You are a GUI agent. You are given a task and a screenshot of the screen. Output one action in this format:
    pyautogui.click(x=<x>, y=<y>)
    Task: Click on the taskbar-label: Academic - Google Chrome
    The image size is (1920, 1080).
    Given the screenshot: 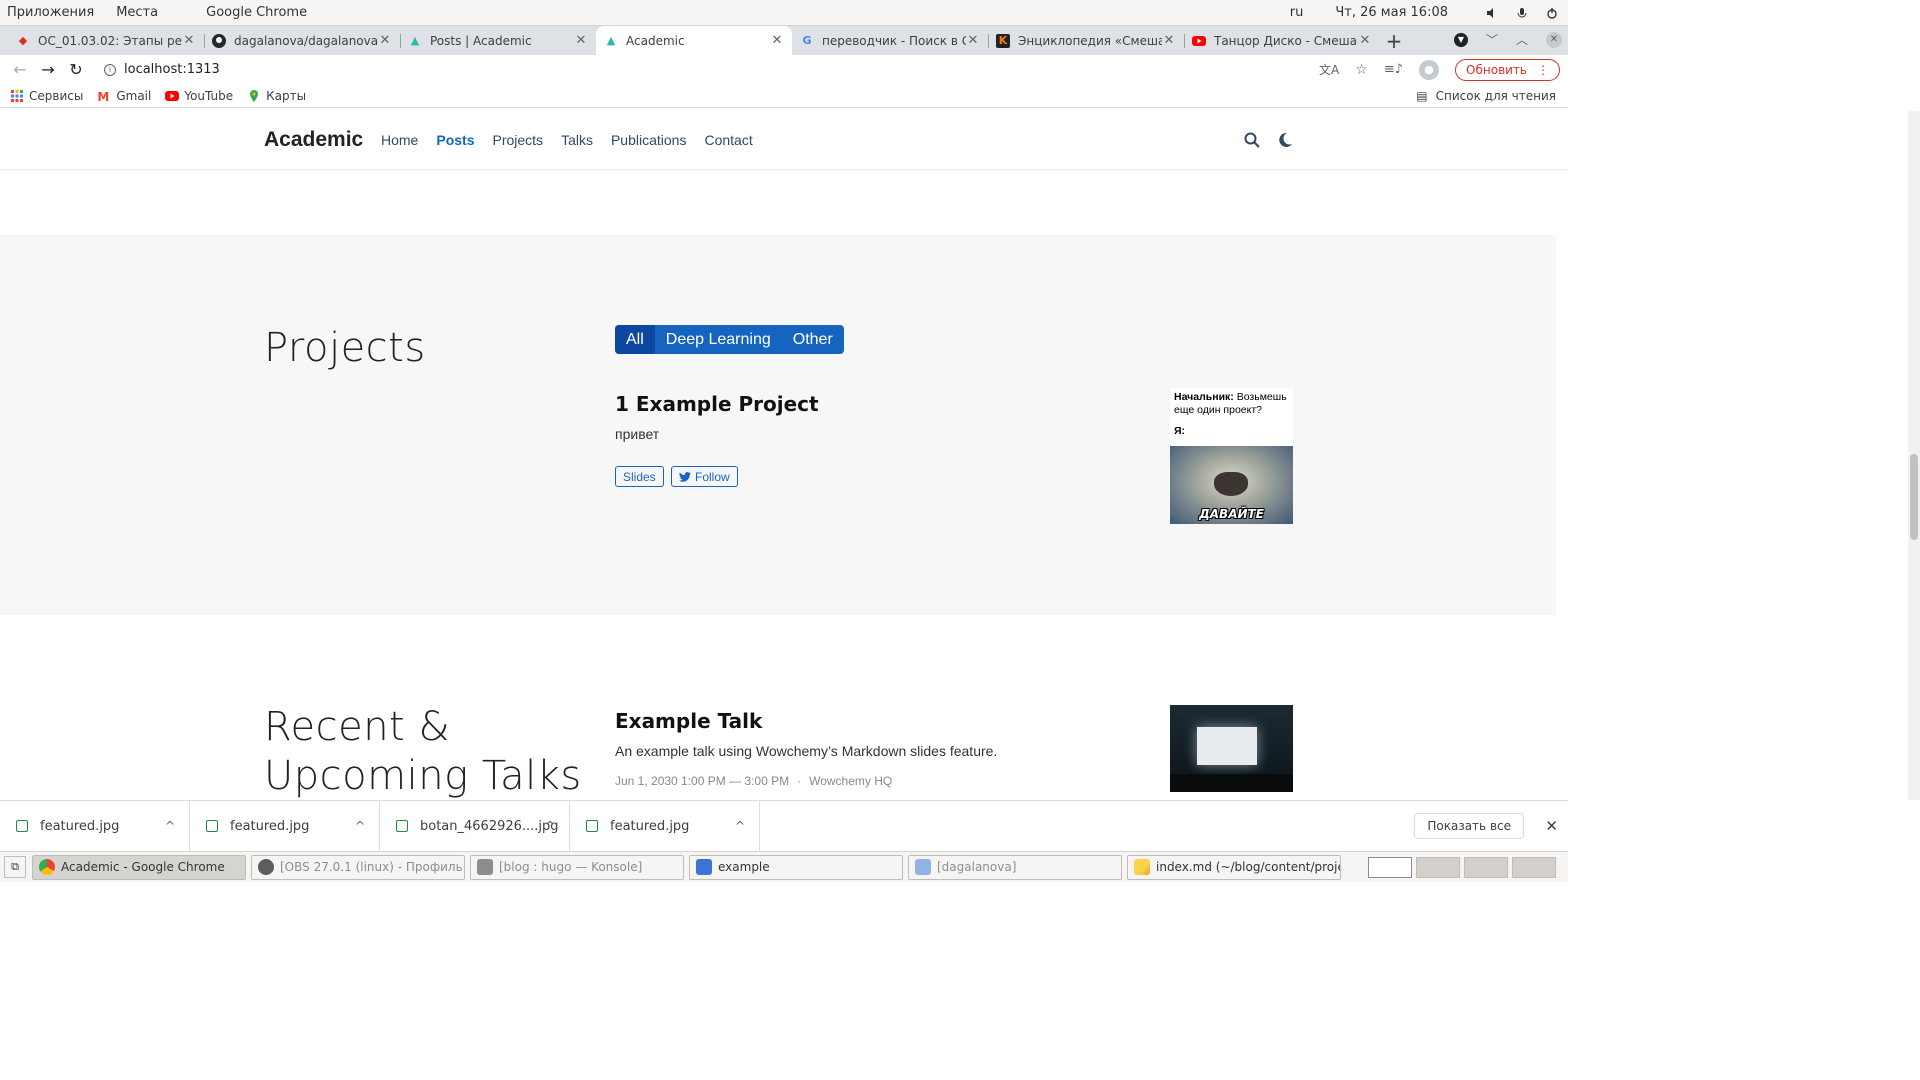 What is the action you would take?
    pyautogui.click(x=143, y=867)
    